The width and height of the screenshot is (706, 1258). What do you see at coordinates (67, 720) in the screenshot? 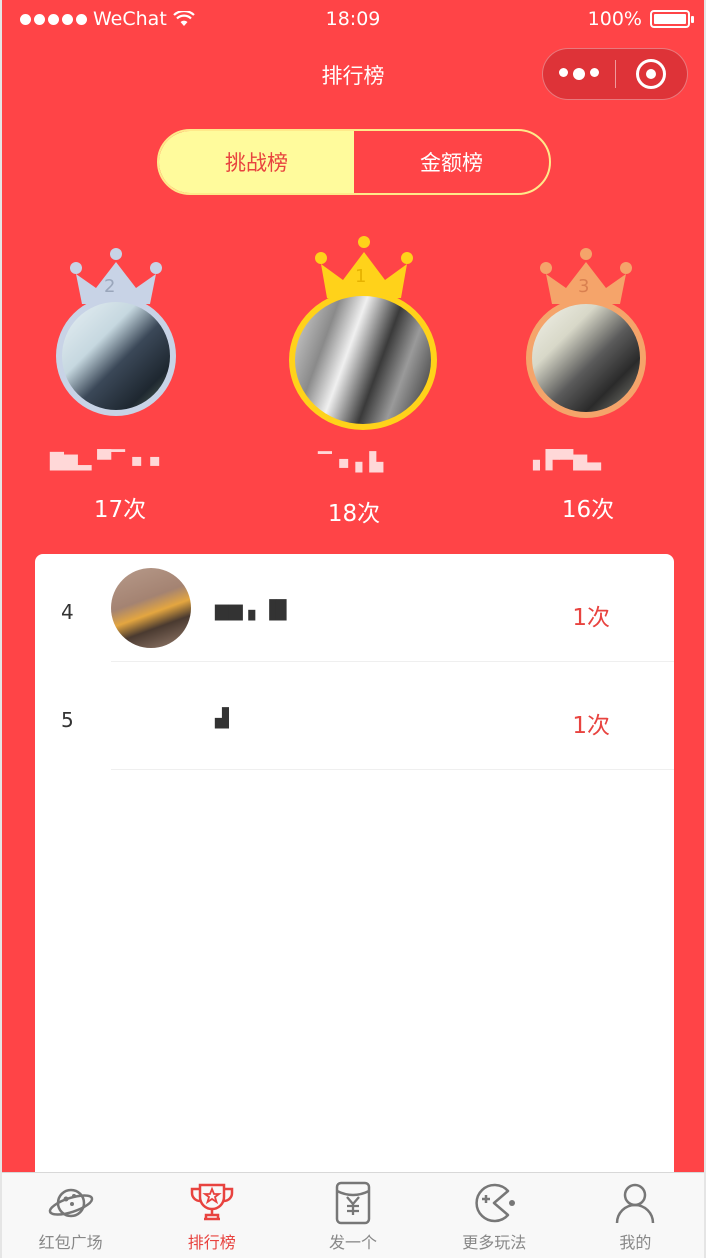
I see `list-rank: 5` at bounding box center [67, 720].